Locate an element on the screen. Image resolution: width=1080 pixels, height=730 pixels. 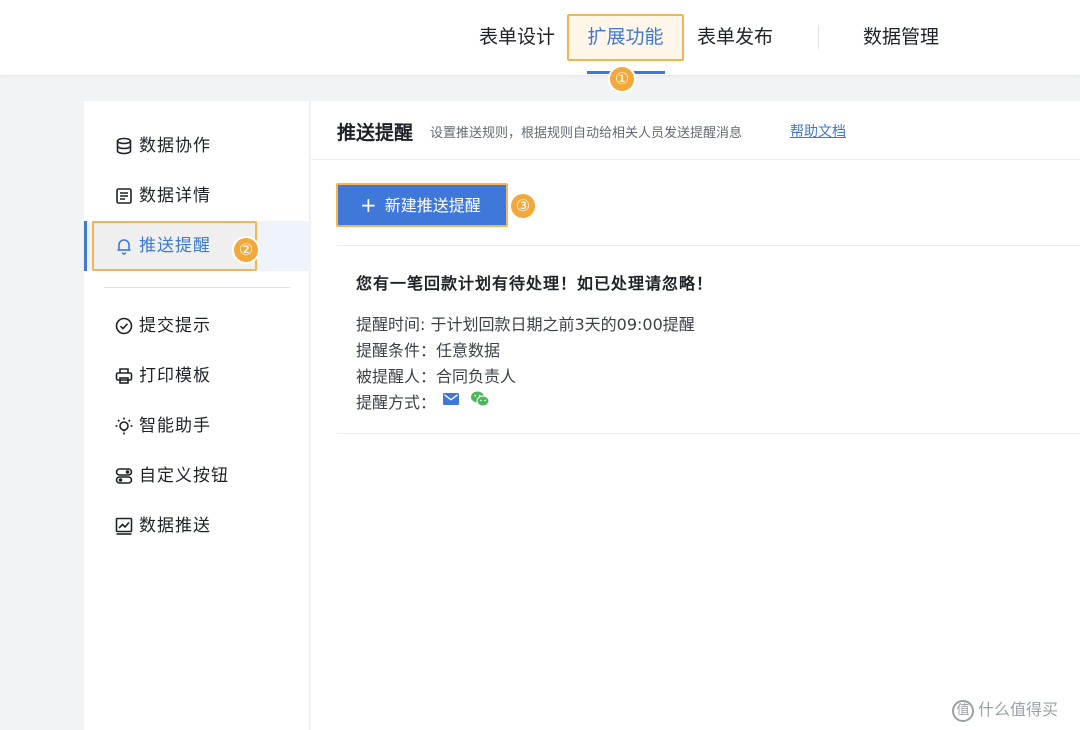
wechat-icon is located at coordinates (480, 399).